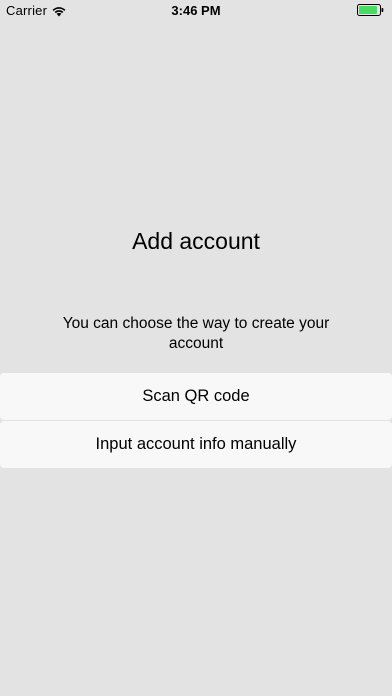  I want to click on input-account-manually-button: Input account info manually, so click(196, 444).